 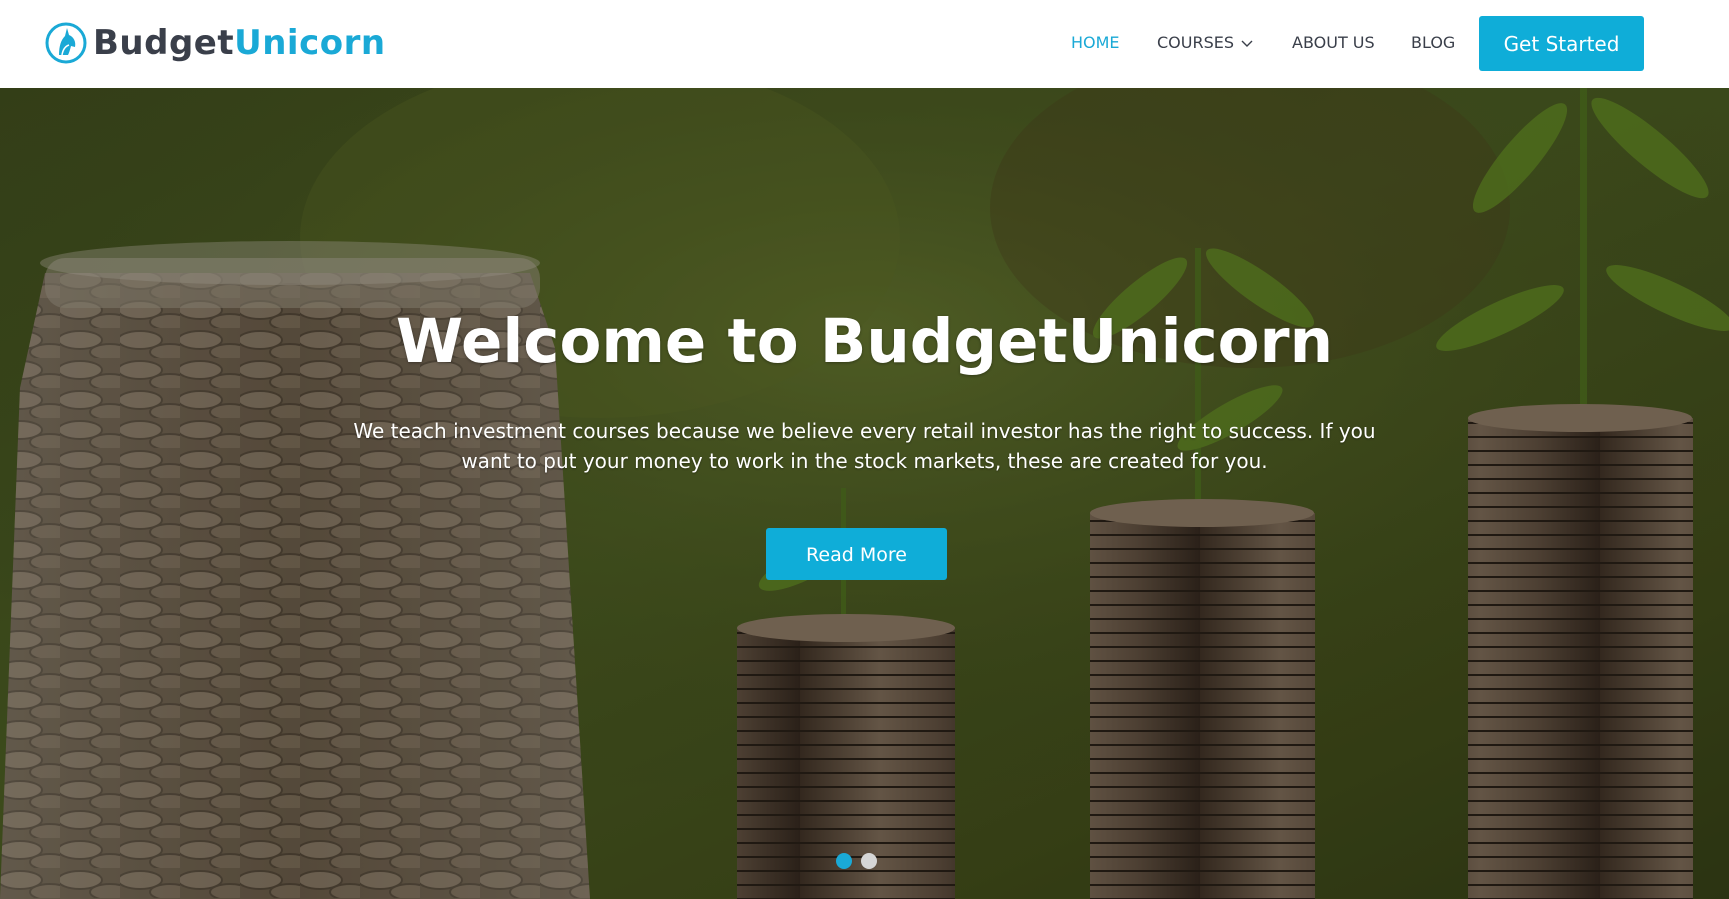 I want to click on nav-item-blog: BLOG, so click(x=1433, y=43).